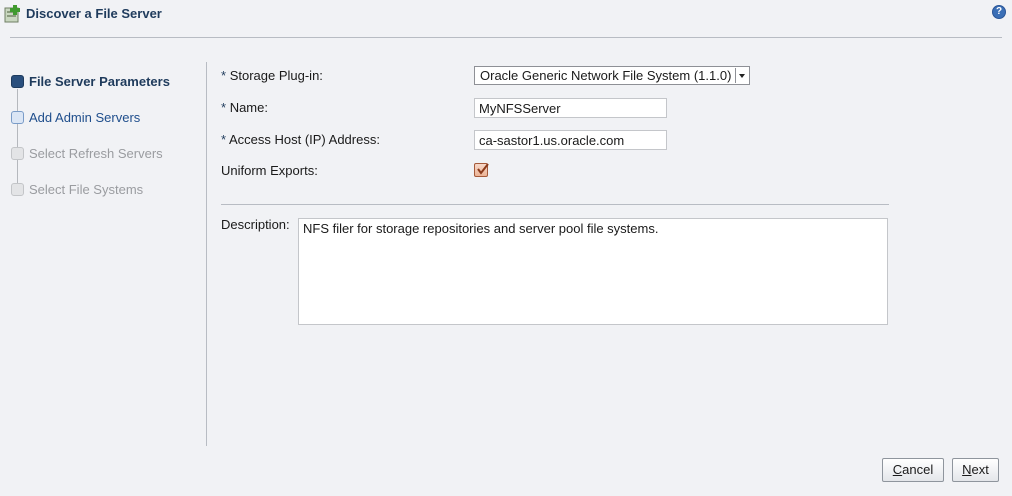 The image size is (1012, 496). Describe the element at coordinates (272, 75) in the screenshot. I see `storage-plugin-label: * Storage Plug-in:` at that location.